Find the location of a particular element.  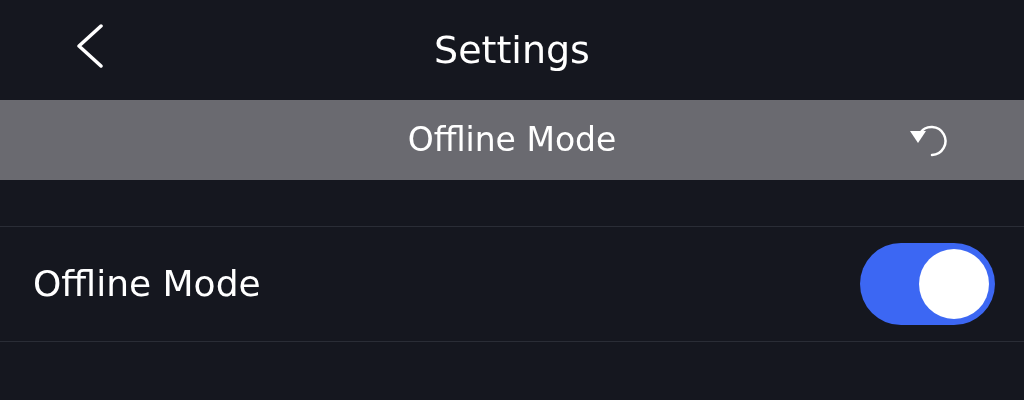

nav-title: Settings is located at coordinates (512, 50).